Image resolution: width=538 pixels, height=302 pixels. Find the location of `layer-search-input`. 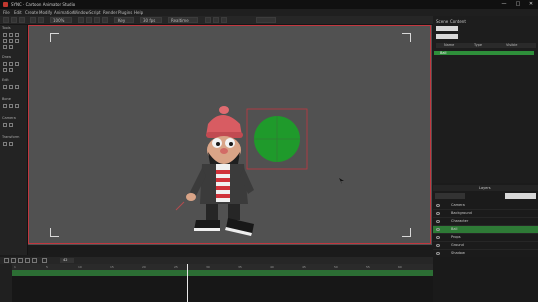

layer-search-input is located at coordinates (520, 196).